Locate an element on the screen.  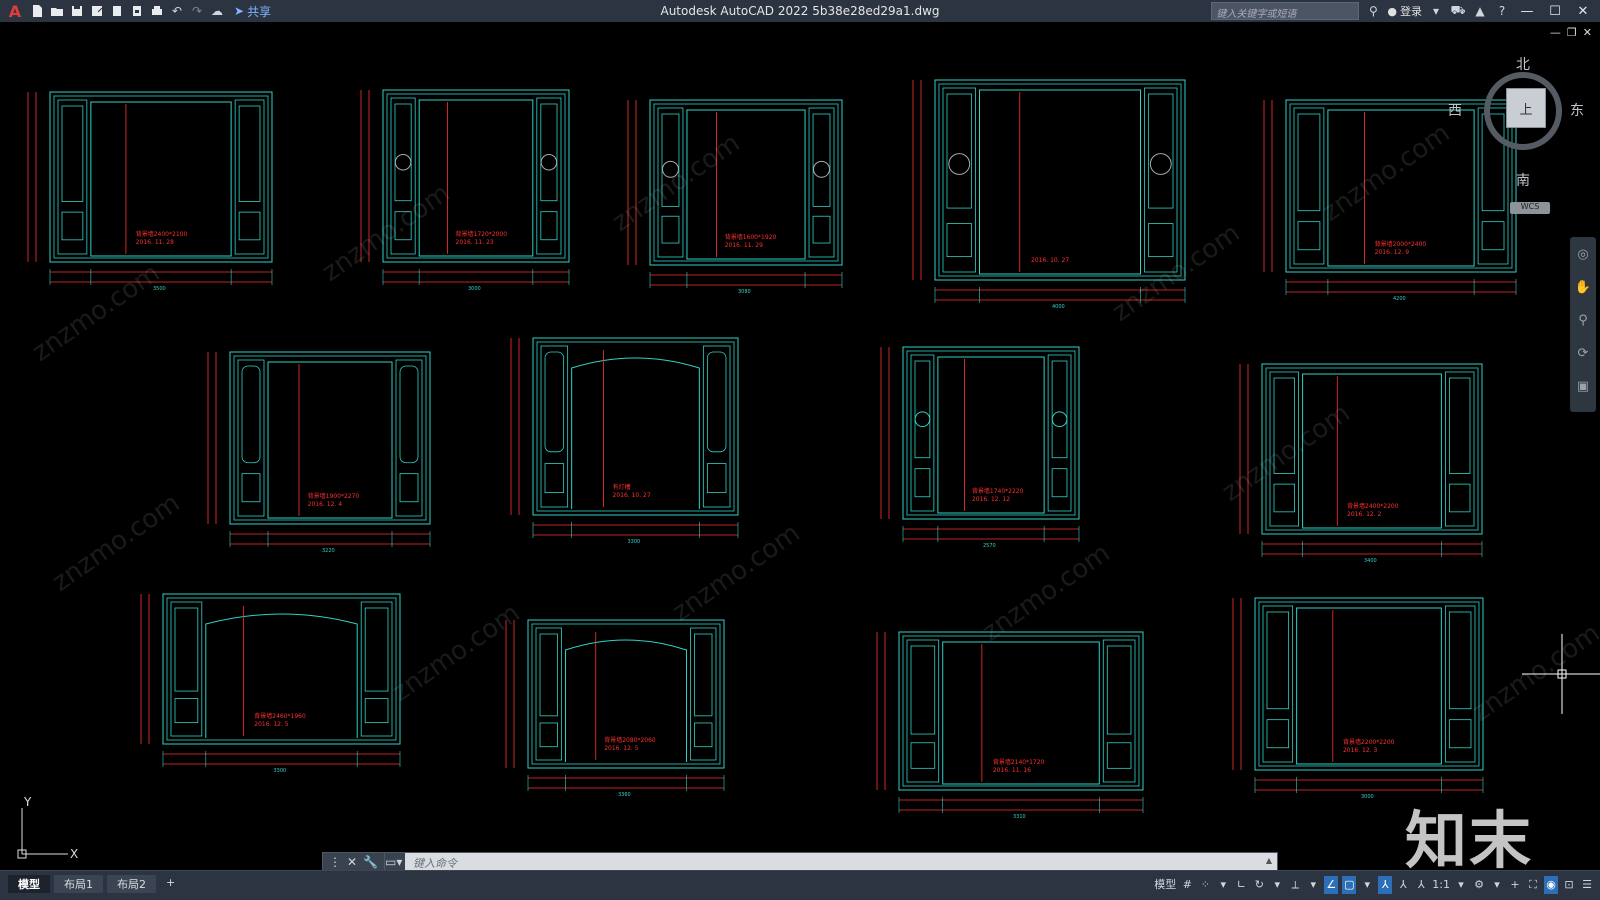
viewcube-north-label: 北 is located at coordinates (1523, 64).